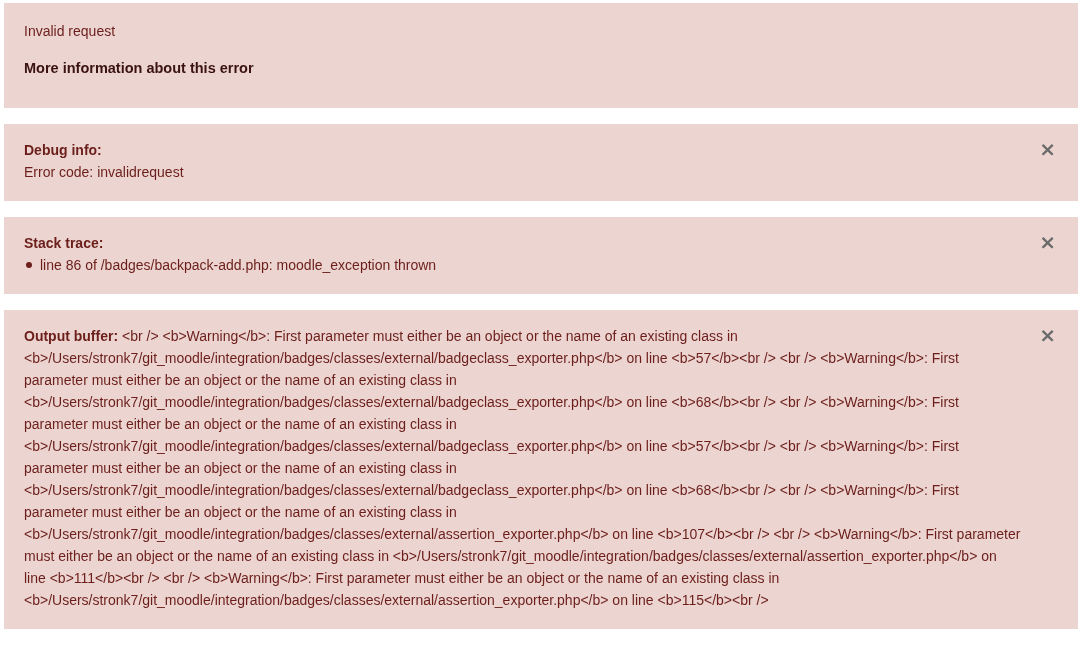  What do you see at coordinates (139, 68) in the screenshot?
I see `more-info-link: More information about this error` at bounding box center [139, 68].